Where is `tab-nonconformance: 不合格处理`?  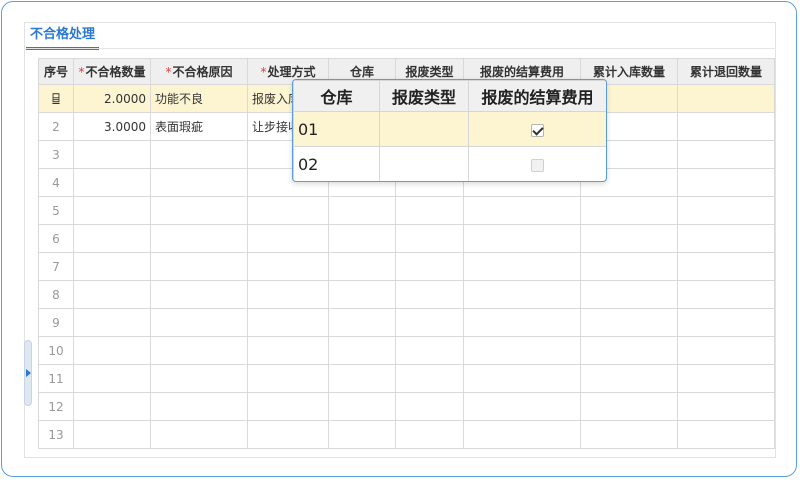 tab-nonconformance: 不合格处理 is located at coordinates (63, 37).